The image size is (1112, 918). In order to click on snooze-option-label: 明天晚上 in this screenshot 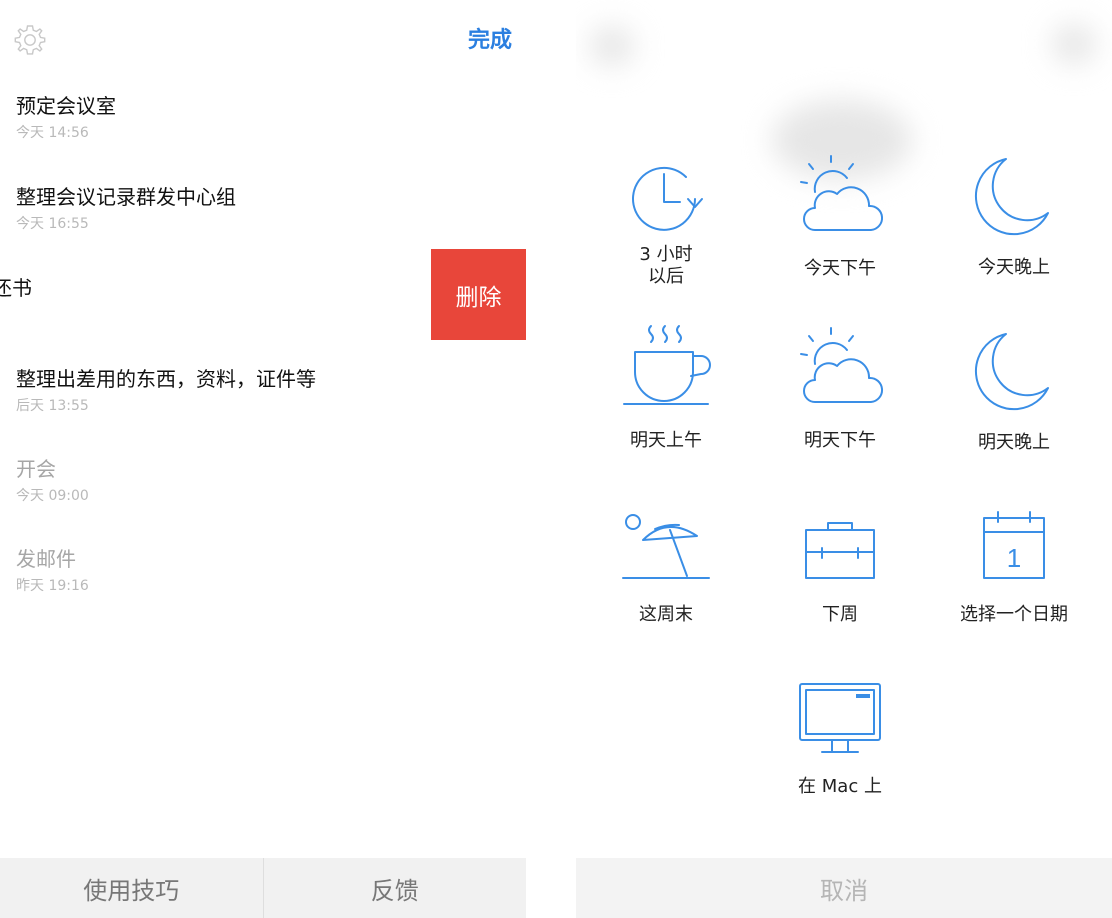, I will do `click(1014, 442)`.